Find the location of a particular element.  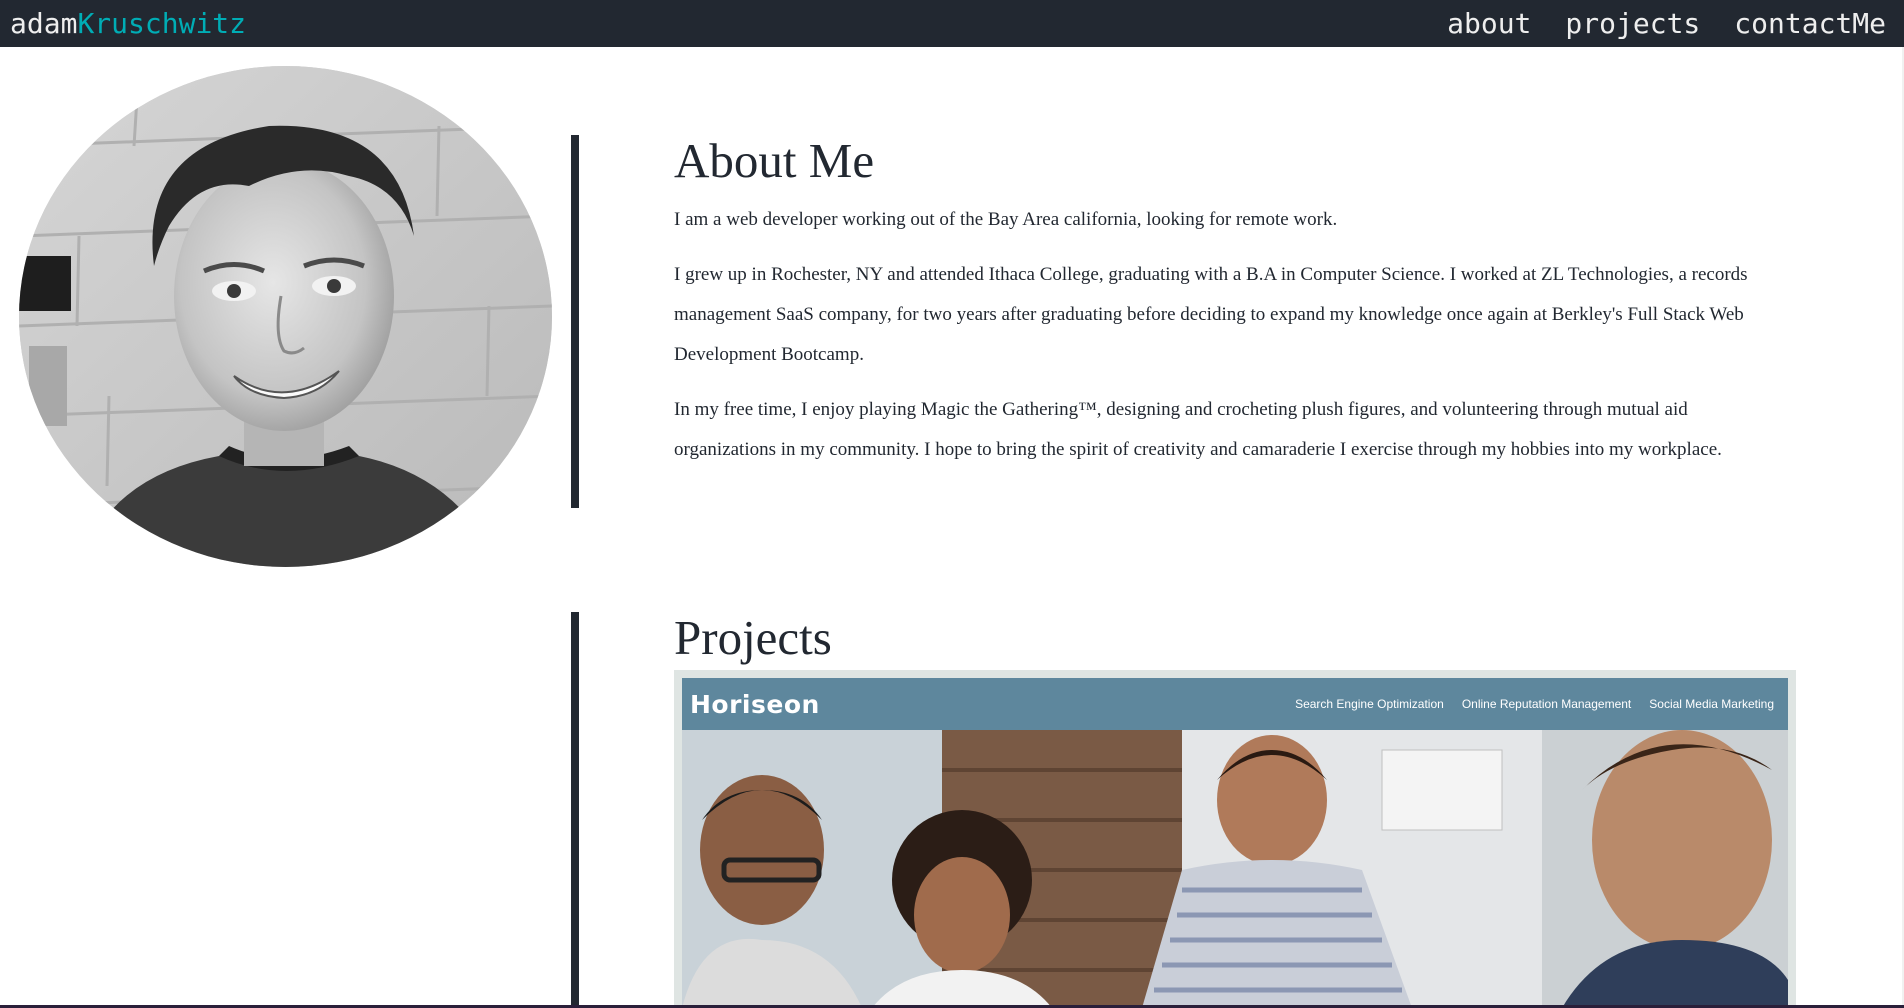

project-logo: Horiseon is located at coordinates (755, 704).